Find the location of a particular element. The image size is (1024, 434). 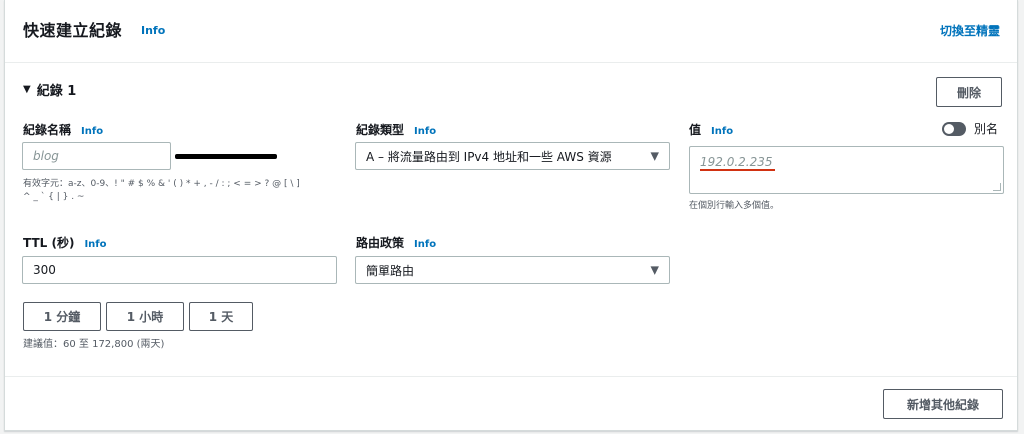

record-name-placeholder: blog is located at coordinates (46, 156).